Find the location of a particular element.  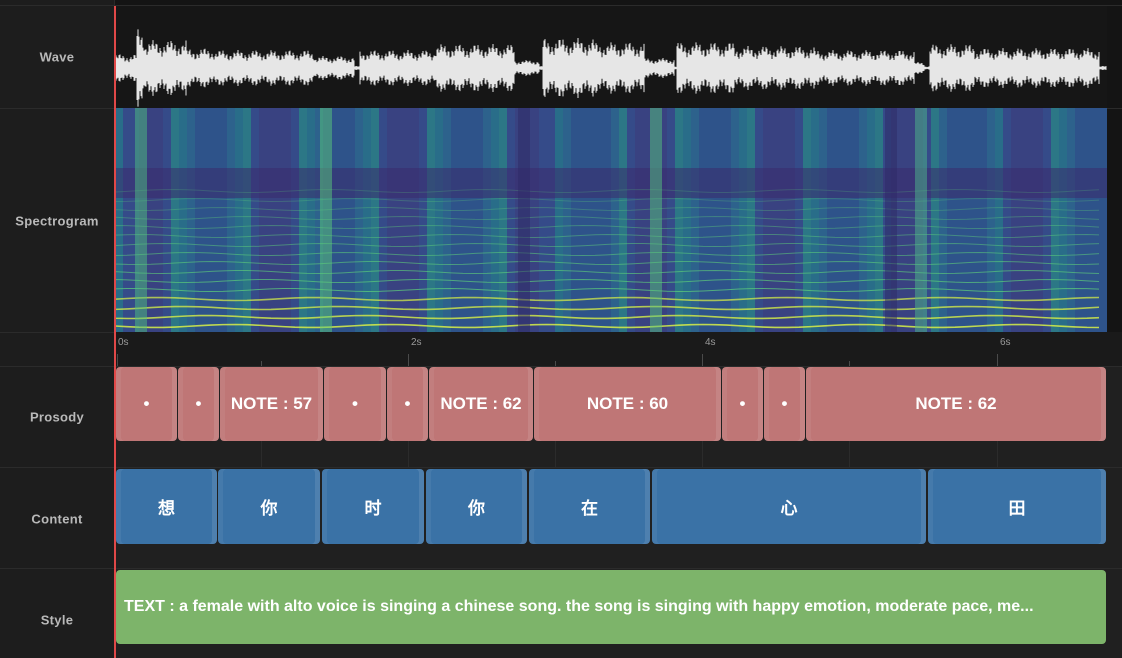

content-lane: 想 你 时 你 在 心 田 is located at coordinates (618, 518).